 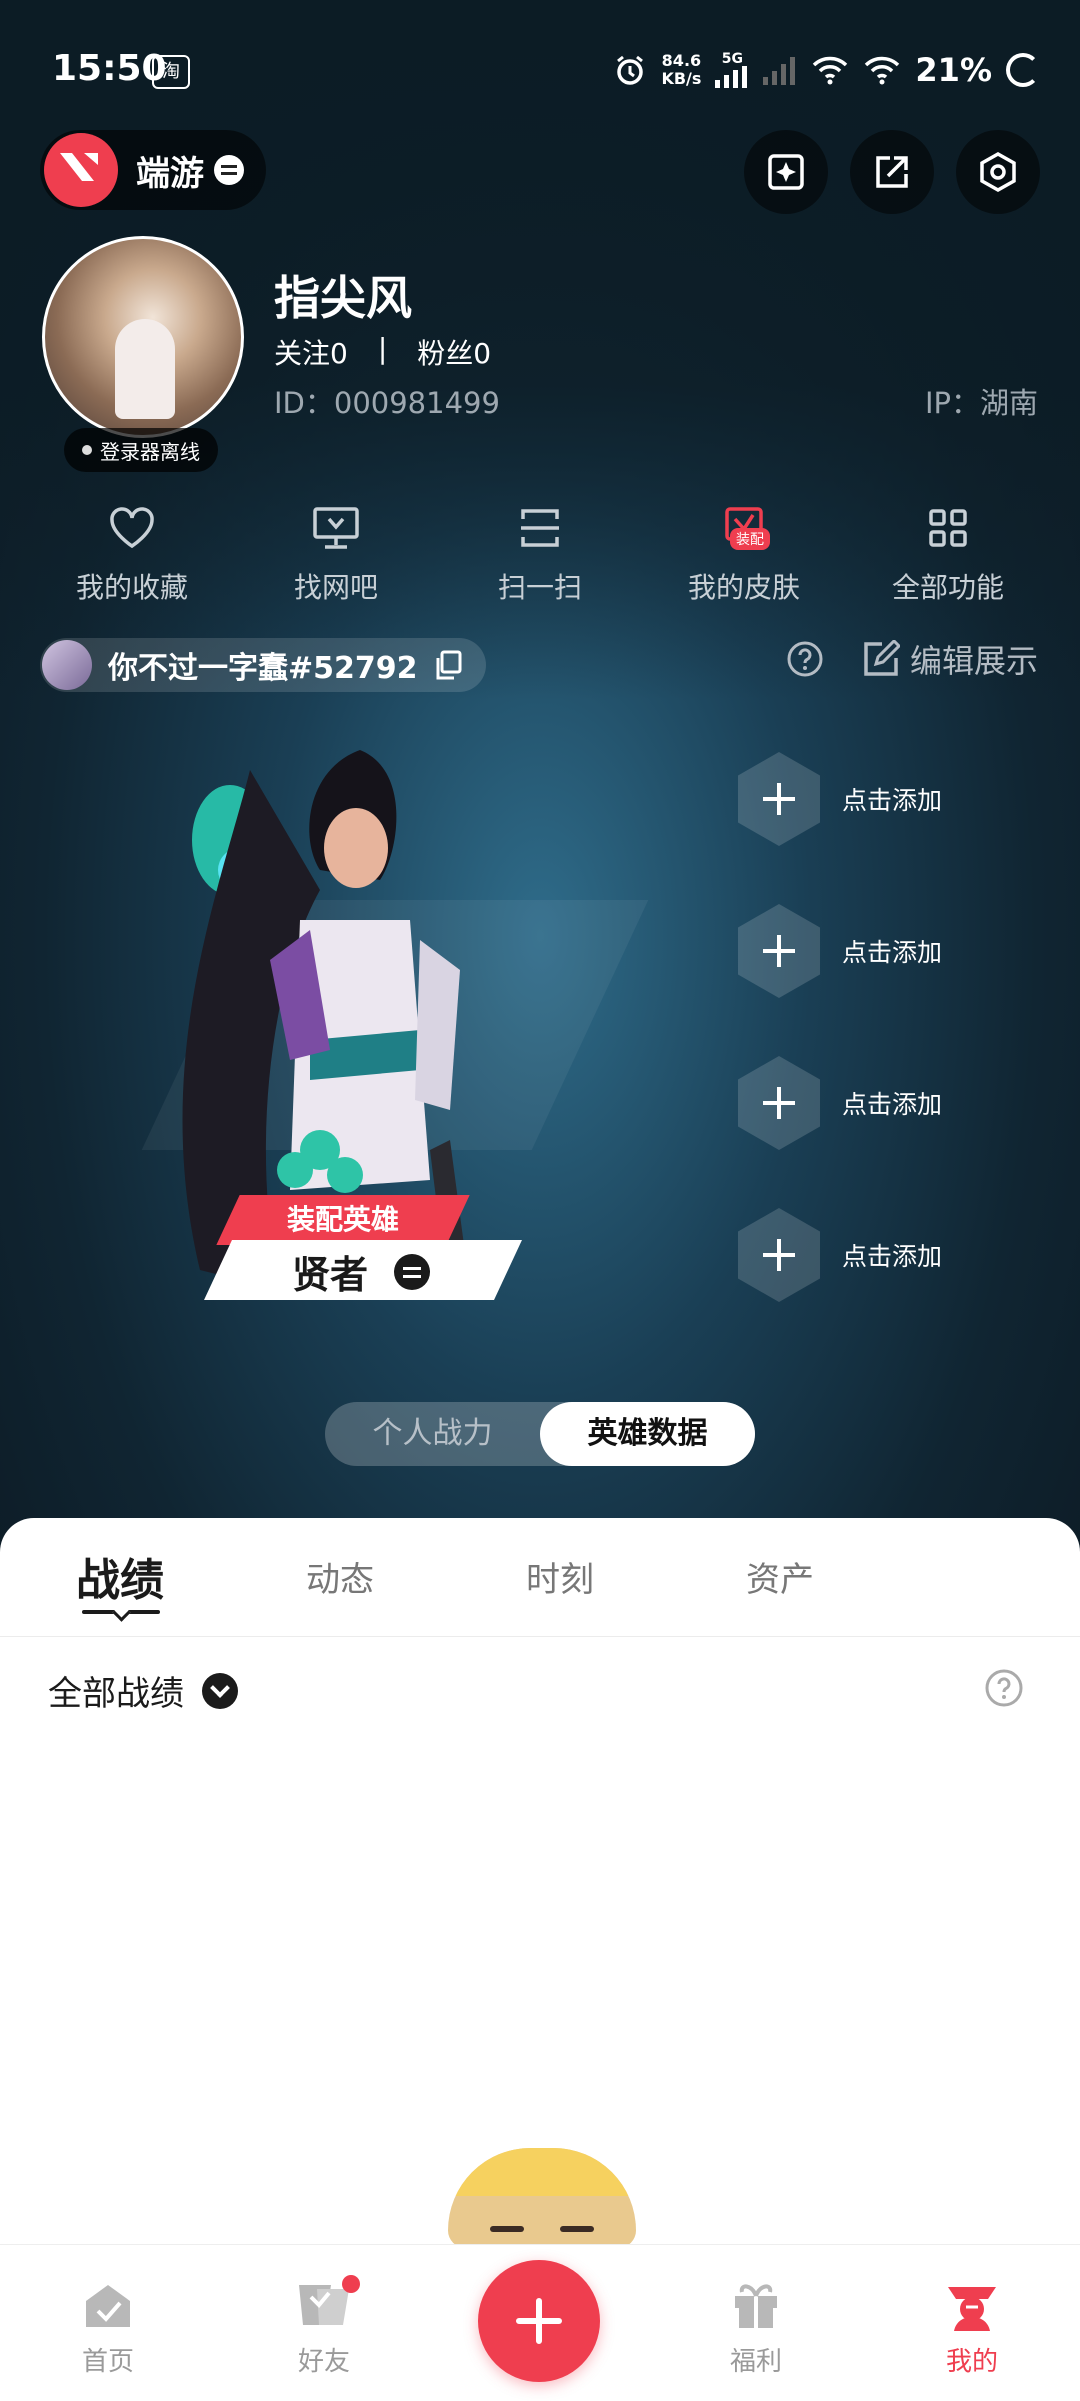 What do you see at coordinates (120, 1576) in the screenshot?
I see `tab-record: 战绩` at bounding box center [120, 1576].